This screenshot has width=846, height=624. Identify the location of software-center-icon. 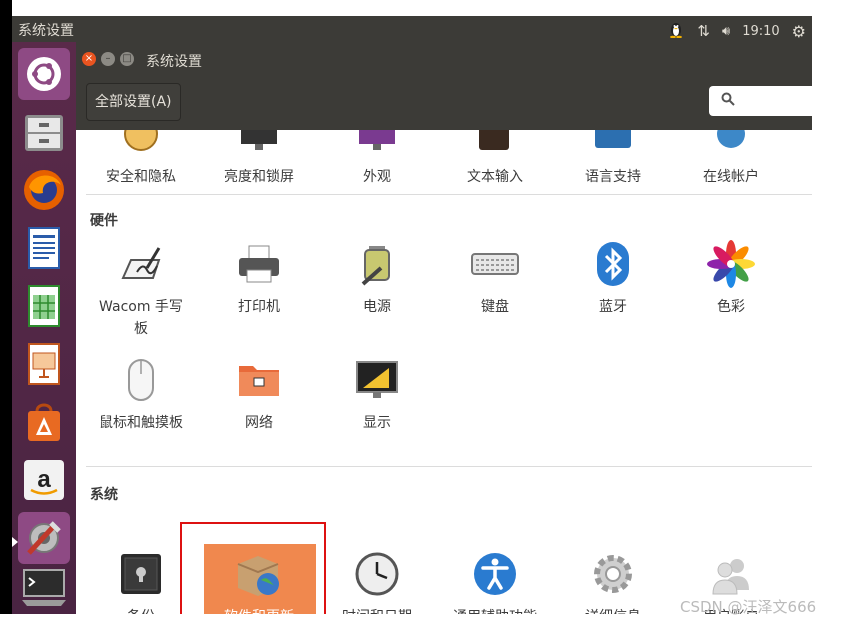
(44, 422).